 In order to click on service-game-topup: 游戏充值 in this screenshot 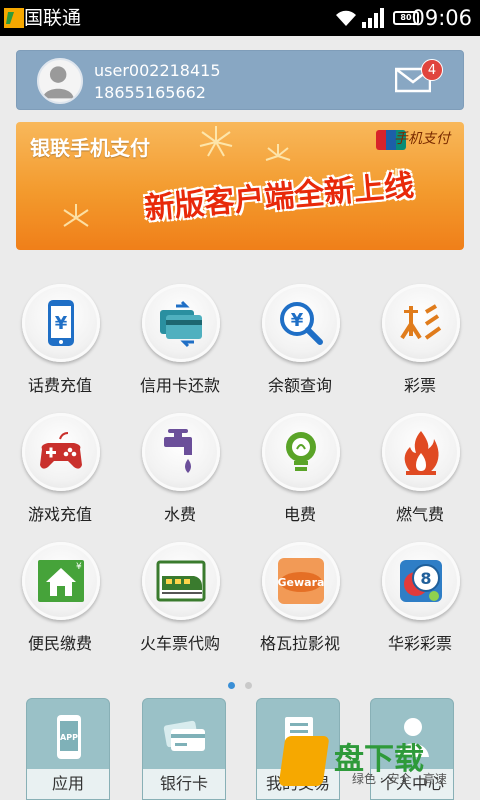, I will do `click(60, 471)`.